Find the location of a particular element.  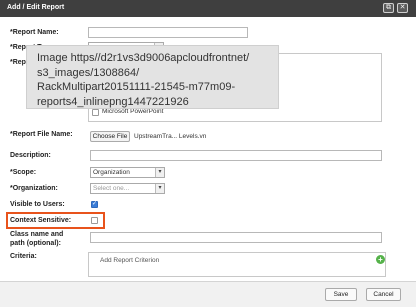

report-file-label: *Report File Name: is located at coordinates (41, 134).